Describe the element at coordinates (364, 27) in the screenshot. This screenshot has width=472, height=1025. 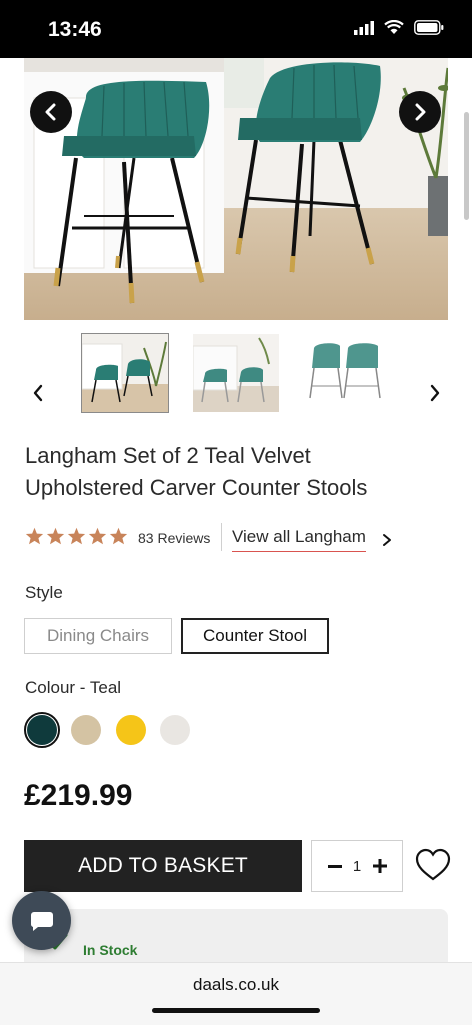
I see `signal-icon` at that location.